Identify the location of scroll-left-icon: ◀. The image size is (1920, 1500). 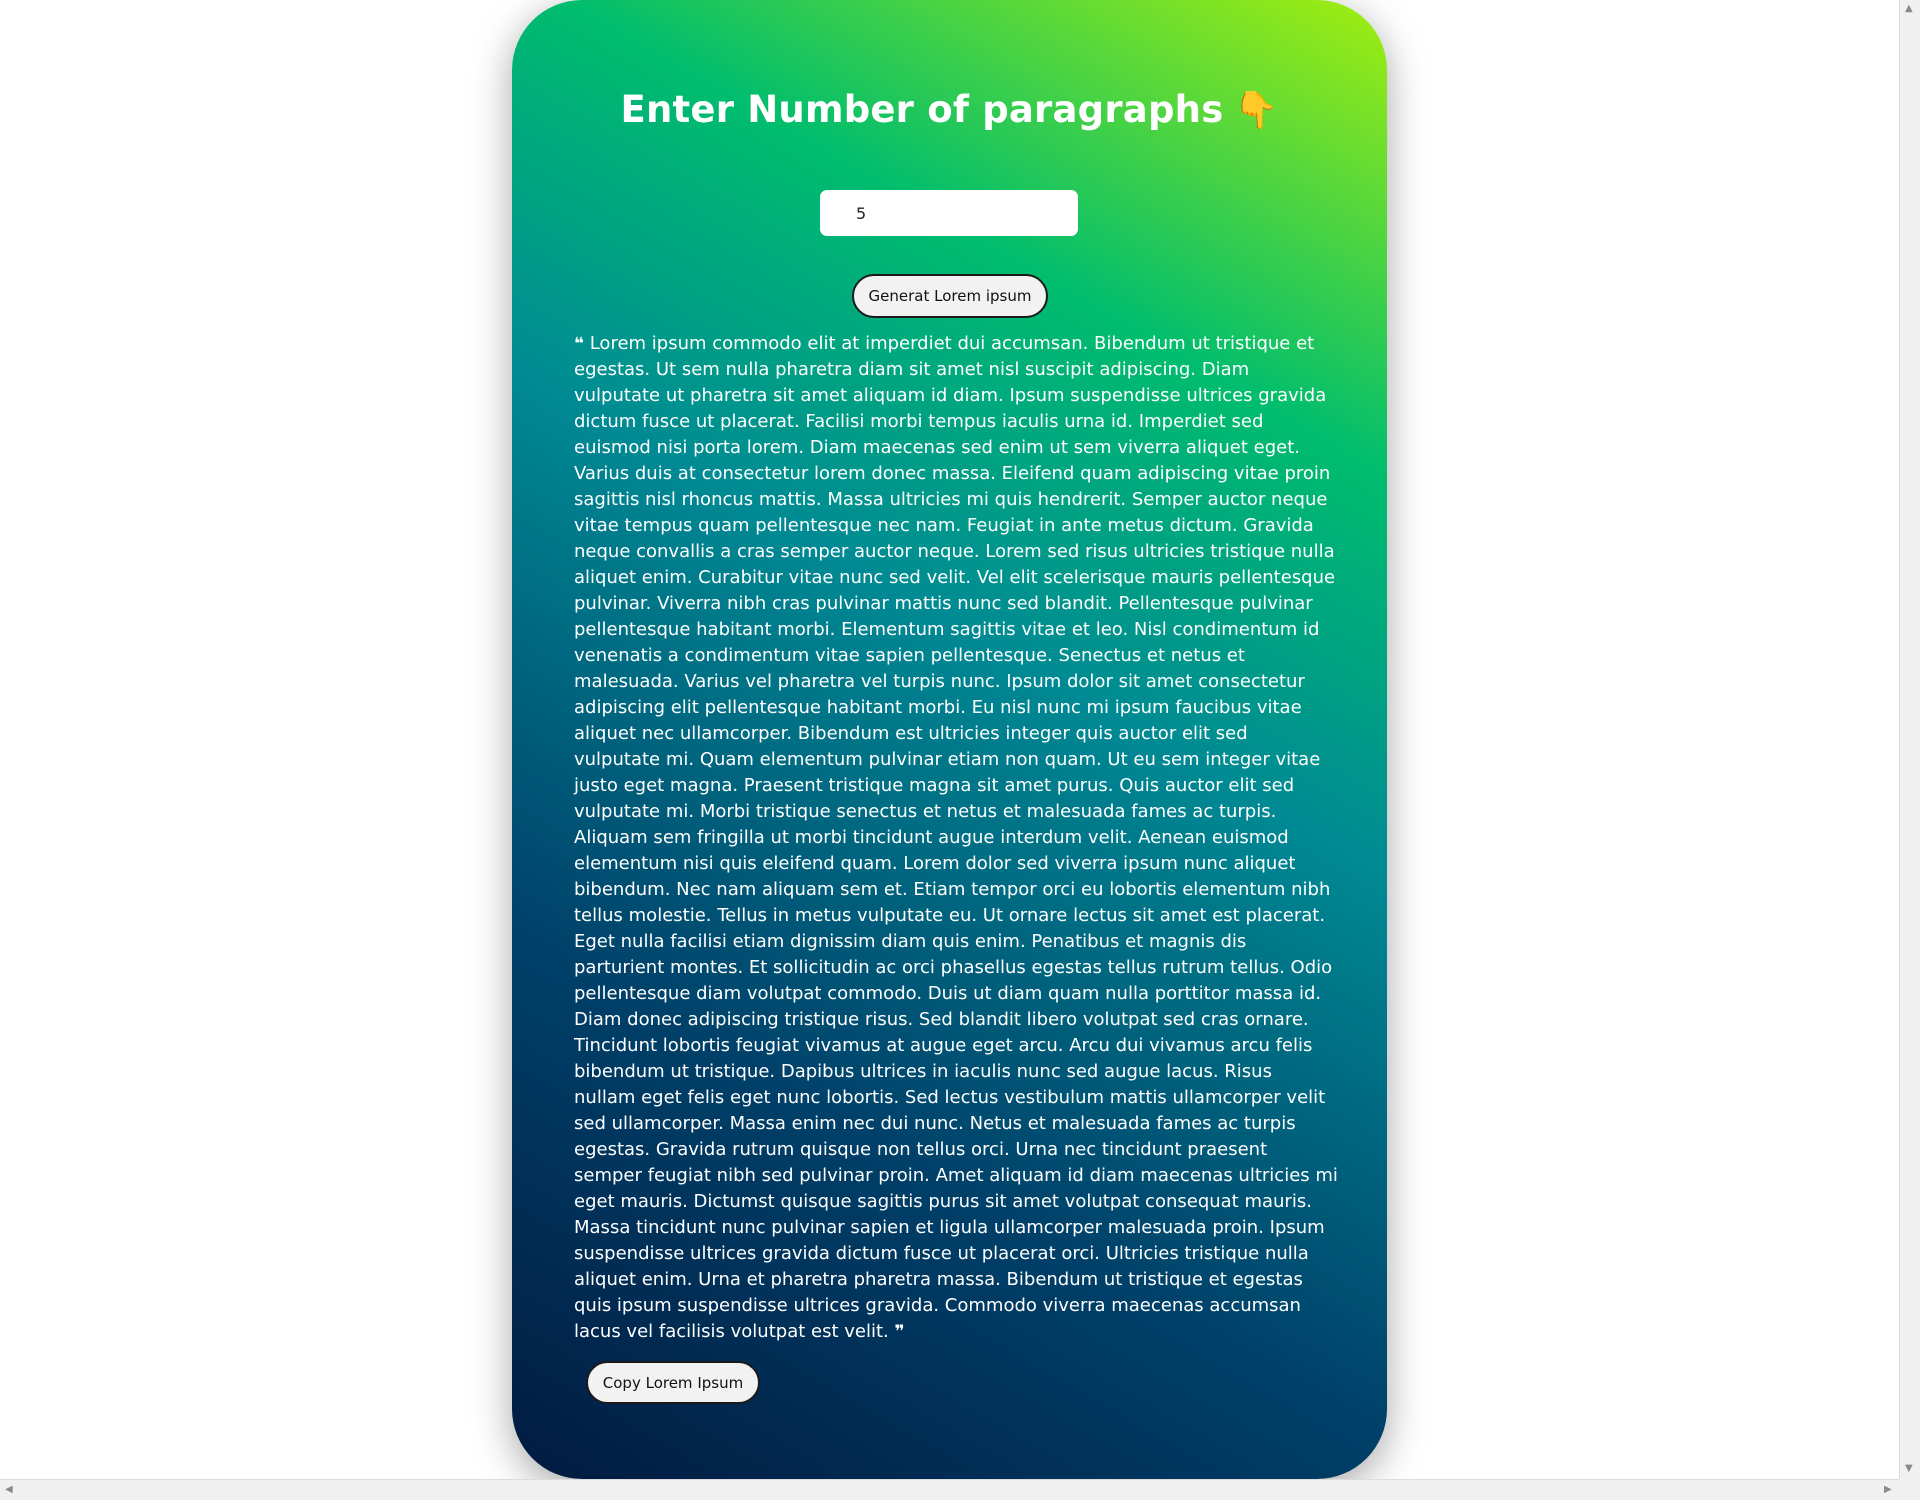
(9, 1490).